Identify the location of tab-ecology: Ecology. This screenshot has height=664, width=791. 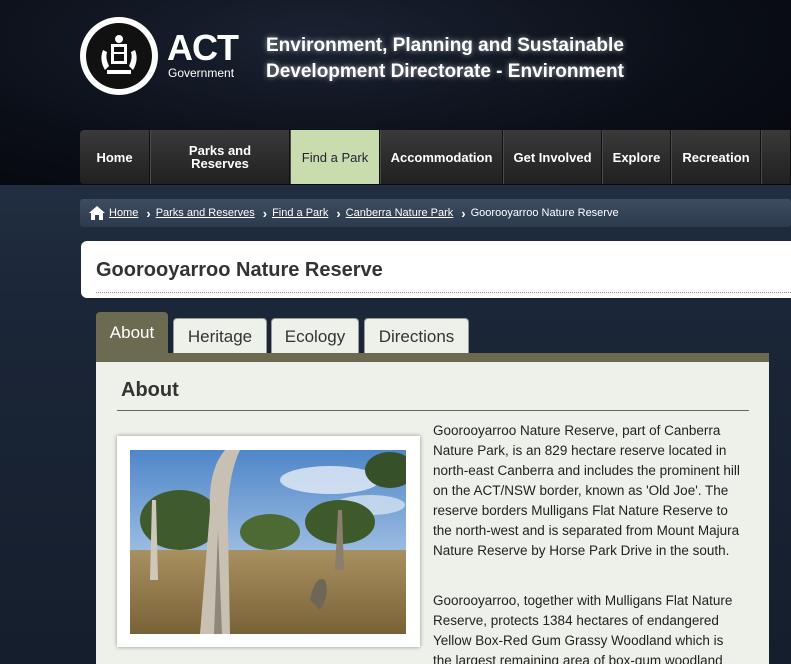
(315, 336).